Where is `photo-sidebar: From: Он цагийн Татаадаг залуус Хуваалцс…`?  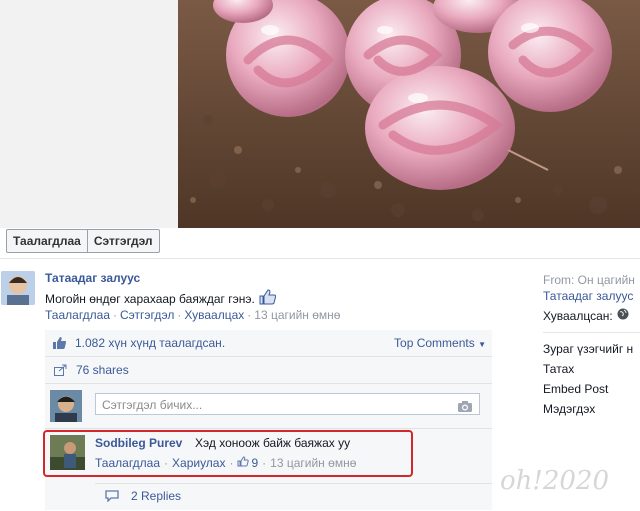
photo-sidebar: From: Он цагийн Татаадаг залуус Хуваалцс… is located at coordinates (591, 344).